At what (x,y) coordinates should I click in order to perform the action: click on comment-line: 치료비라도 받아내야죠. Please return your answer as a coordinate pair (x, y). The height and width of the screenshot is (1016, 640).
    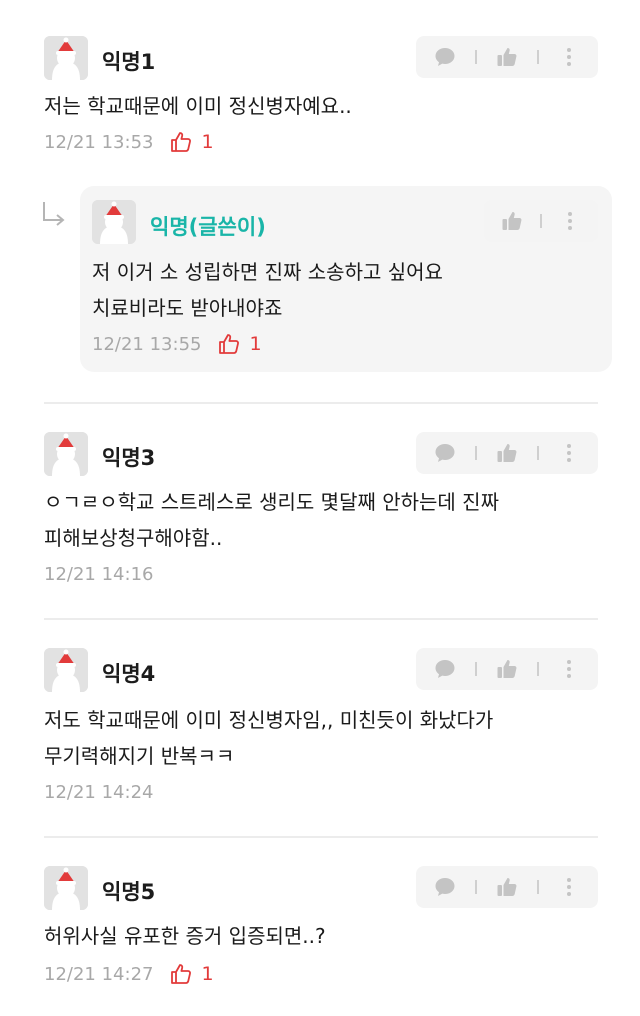
    Looking at the image, I should click on (187, 308).